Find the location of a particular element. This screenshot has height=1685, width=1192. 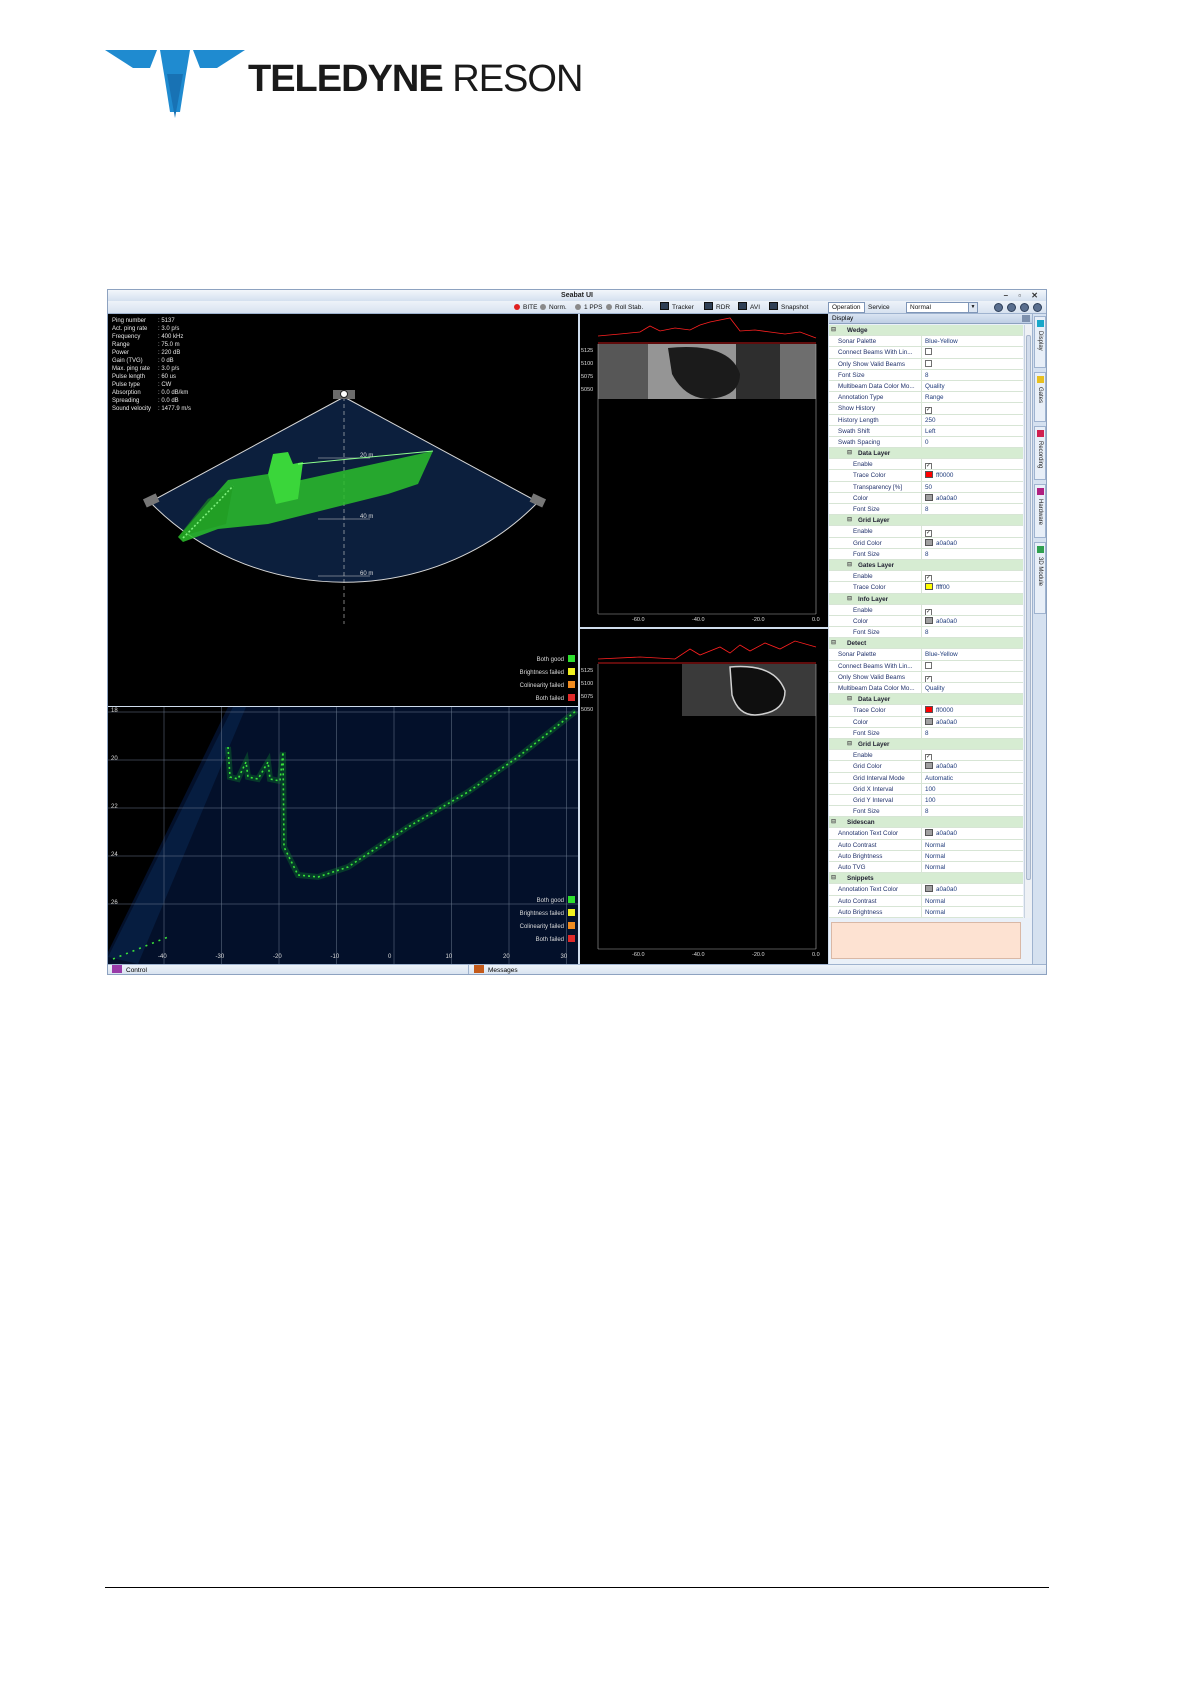

property-category: ⊟ Info Layer is located at coordinates (926, 599).